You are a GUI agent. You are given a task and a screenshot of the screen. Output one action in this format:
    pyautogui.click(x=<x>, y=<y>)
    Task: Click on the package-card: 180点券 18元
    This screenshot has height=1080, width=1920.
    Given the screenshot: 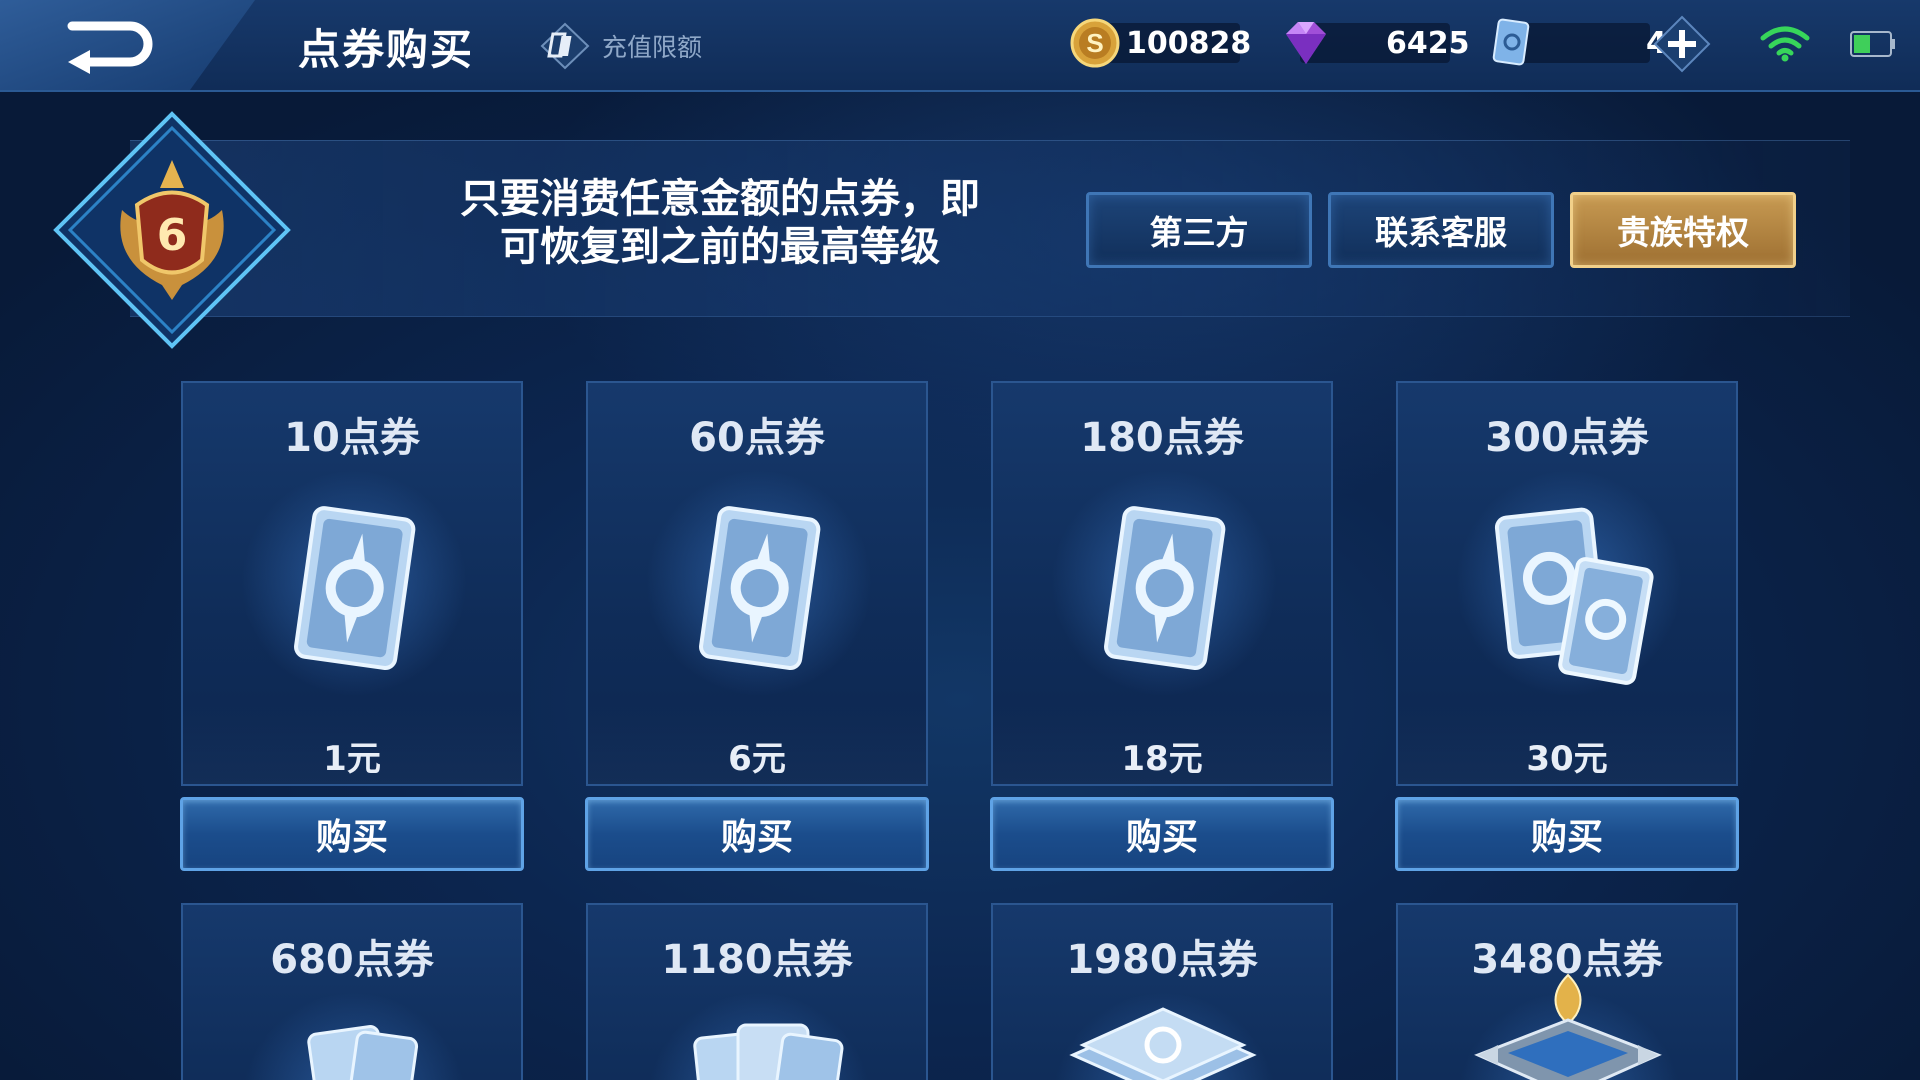 What is the action you would take?
    pyautogui.click(x=1162, y=583)
    